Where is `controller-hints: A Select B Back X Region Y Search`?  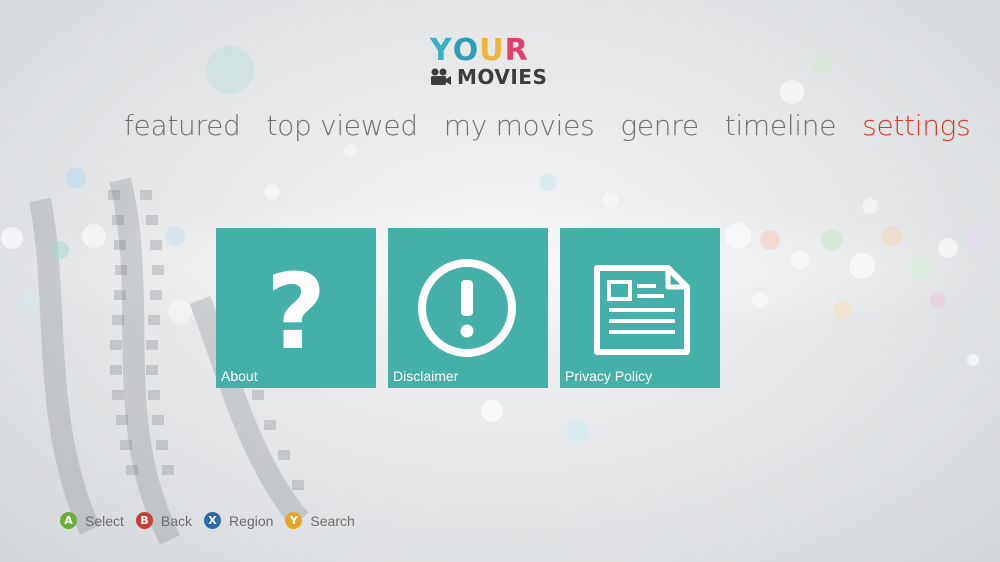 controller-hints: A Select B Back X Region Y Search is located at coordinates (213, 520).